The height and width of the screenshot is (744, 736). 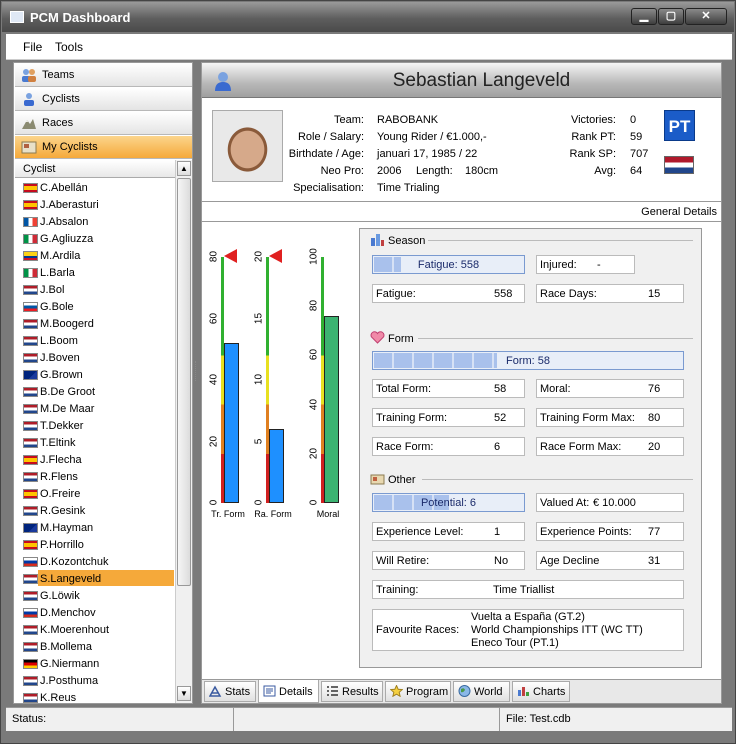 I want to click on cyclist-name: R.Flens, so click(x=59, y=477).